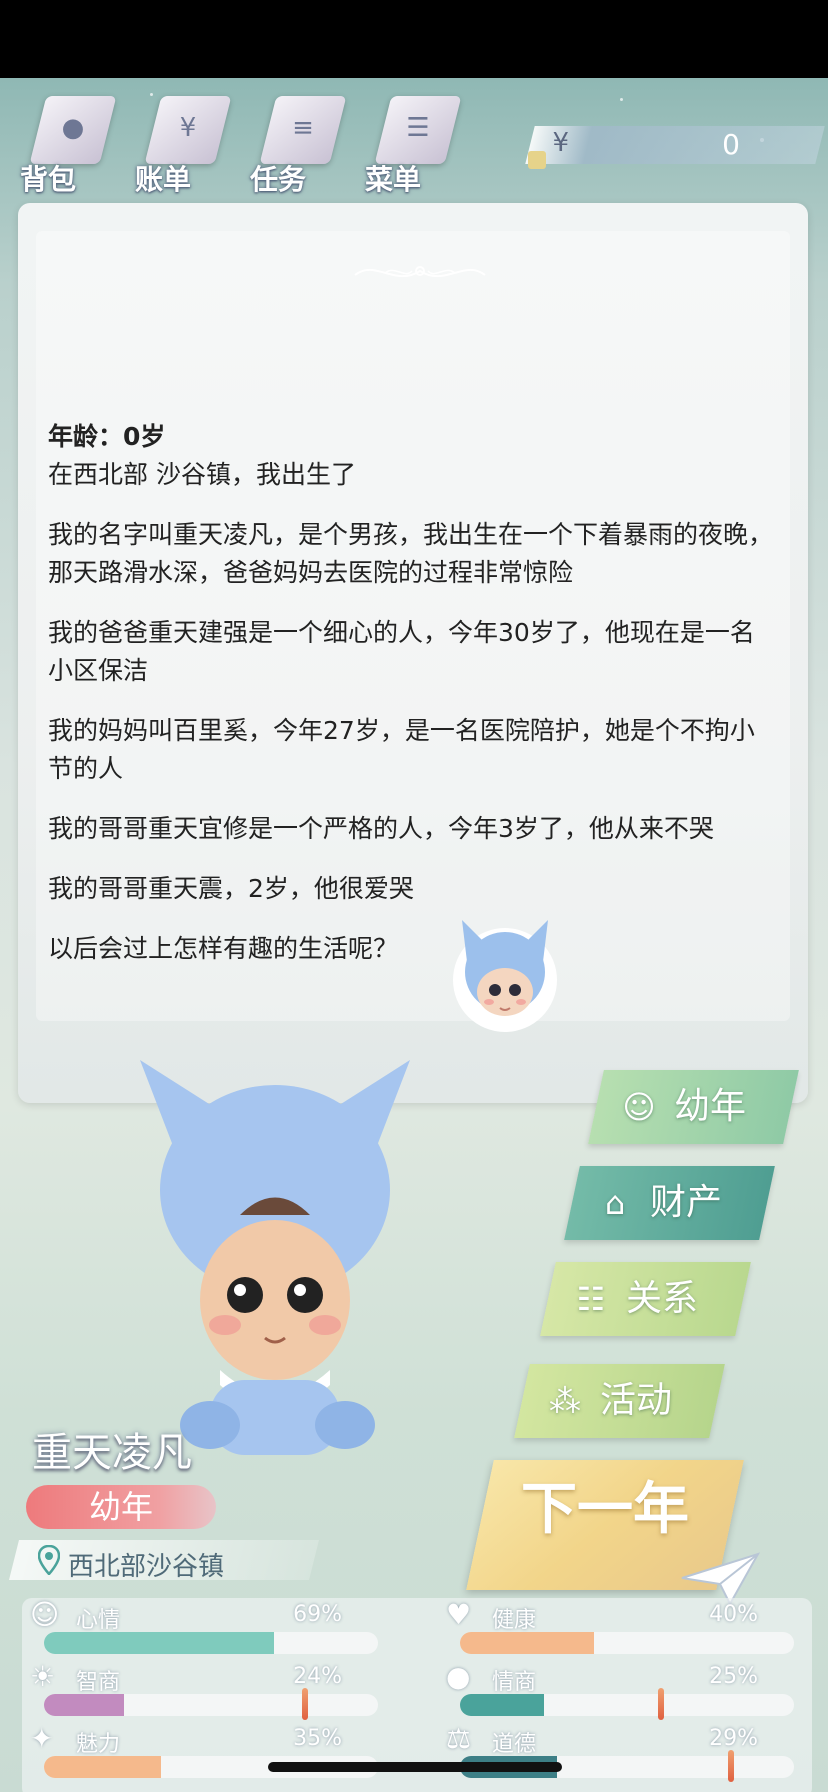 This screenshot has width=828, height=1792. What do you see at coordinates (537, 160) in the screenshot?
I see `coin-icon` at bounding box center [537, 160].